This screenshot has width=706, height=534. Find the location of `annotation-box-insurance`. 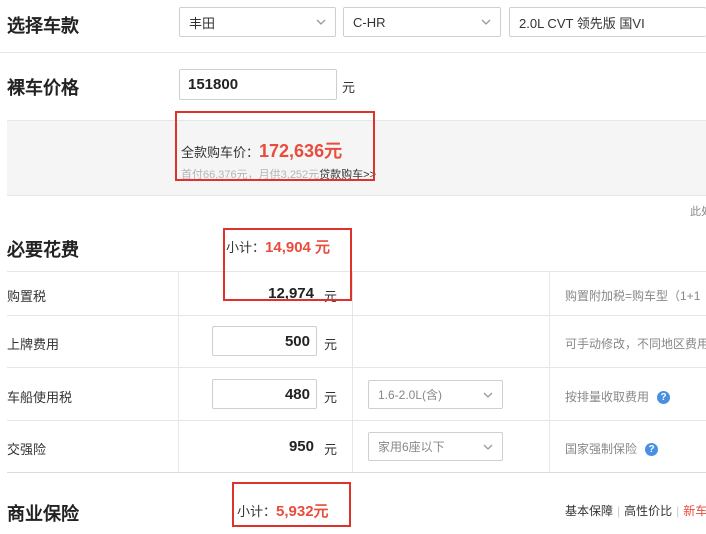

annotation-box-insurance is located at coordinates (291, 504).